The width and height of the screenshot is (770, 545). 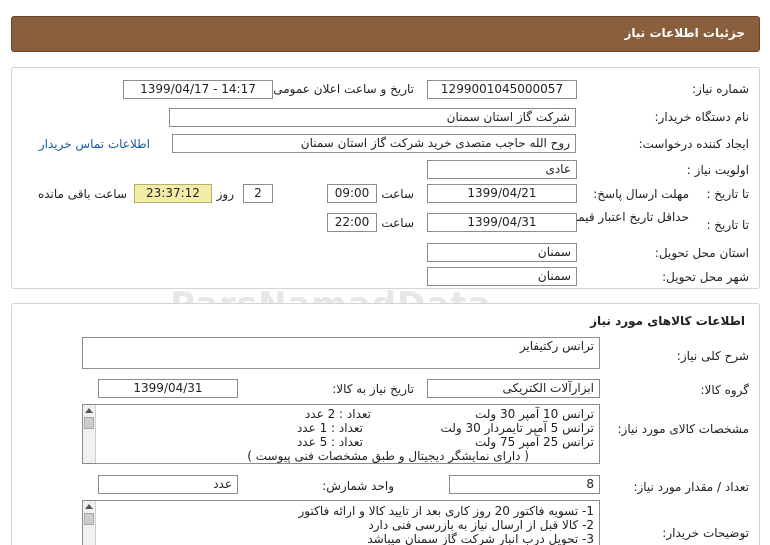 I want to click on spec-qty: تعداد : 1 عدد, so click(x=329, y=428).